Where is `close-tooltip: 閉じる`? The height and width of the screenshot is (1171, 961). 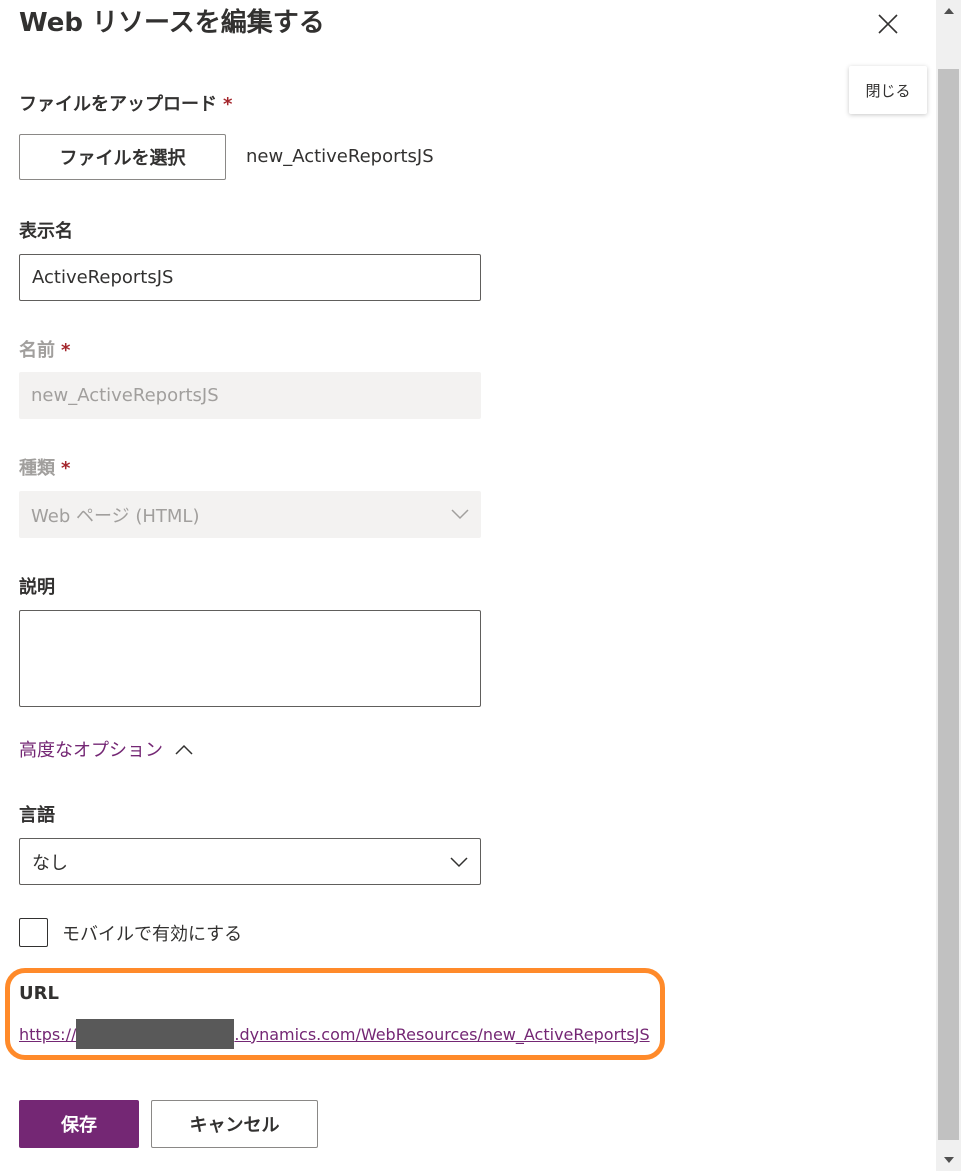 close-tooltip: 閉じる is located at coordinates (888, 90).